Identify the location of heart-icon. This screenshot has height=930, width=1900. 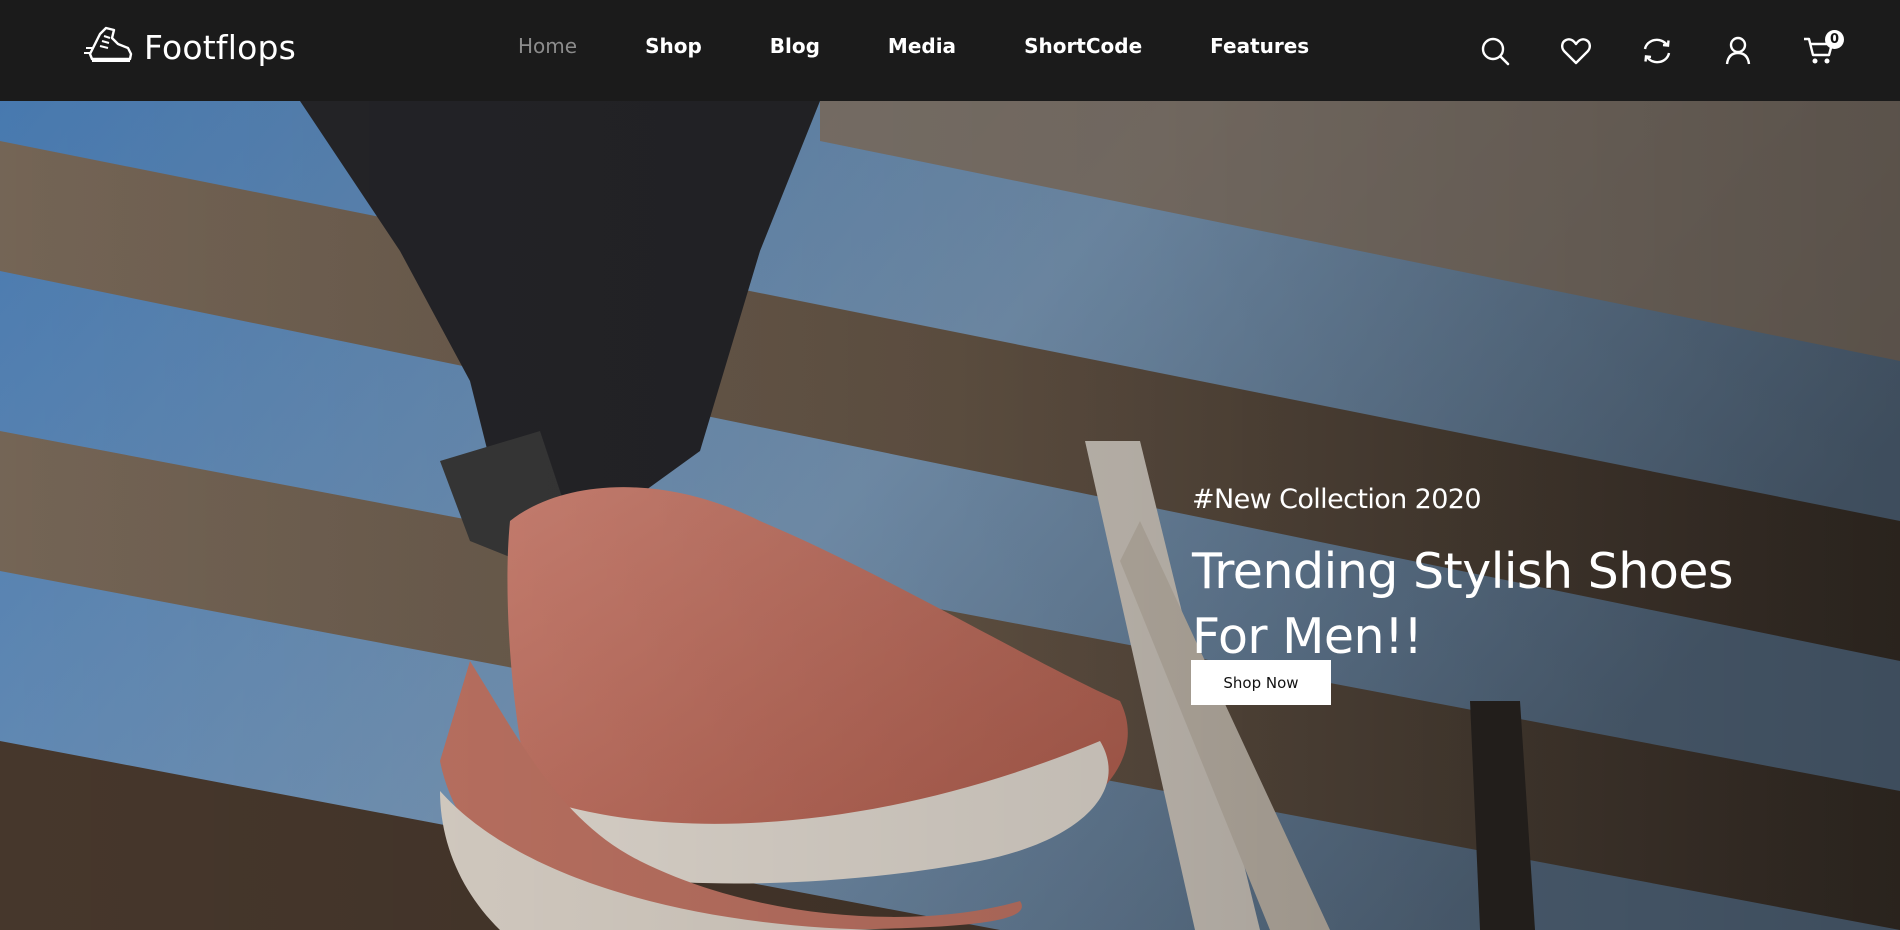
(1576, 51).